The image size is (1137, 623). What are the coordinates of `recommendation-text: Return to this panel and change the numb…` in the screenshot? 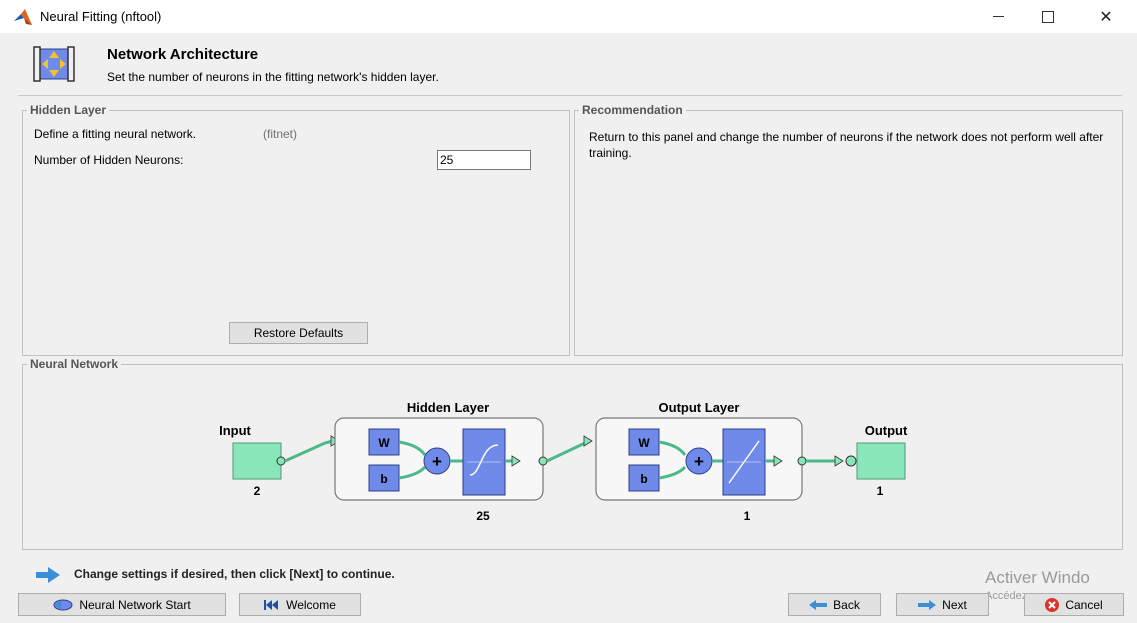 It's located at (846, 145).